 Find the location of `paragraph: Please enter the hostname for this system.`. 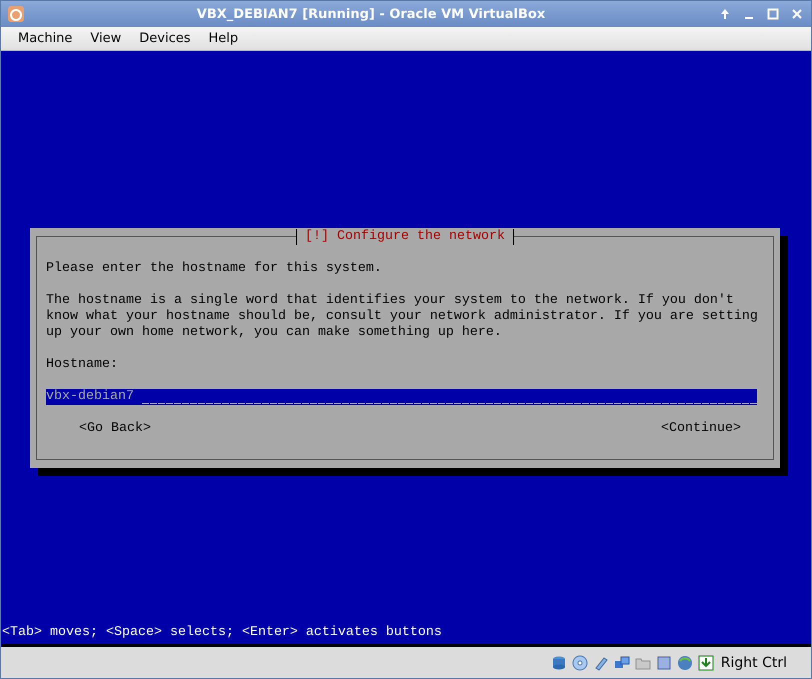

paragraph: Please enter the hostname for this system. is located at coordinates (214, 269).